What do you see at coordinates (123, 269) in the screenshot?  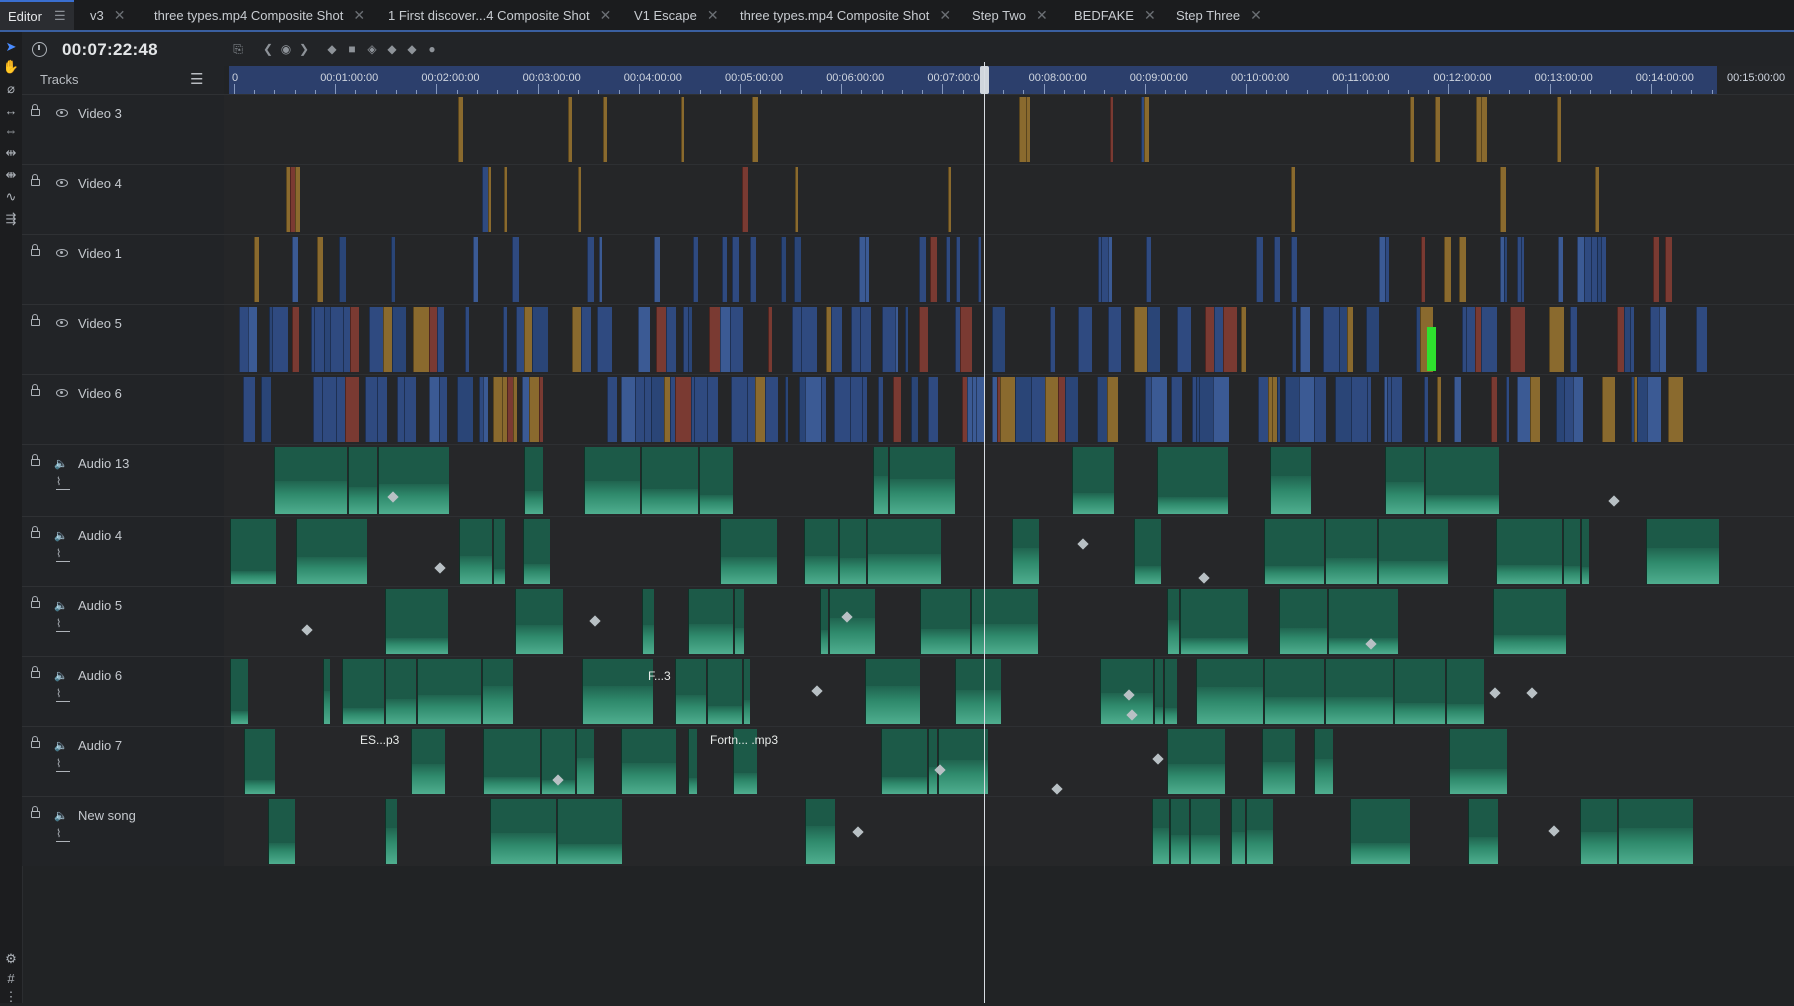 I see `track-header: Video 1` at bounding box center [123, 269].